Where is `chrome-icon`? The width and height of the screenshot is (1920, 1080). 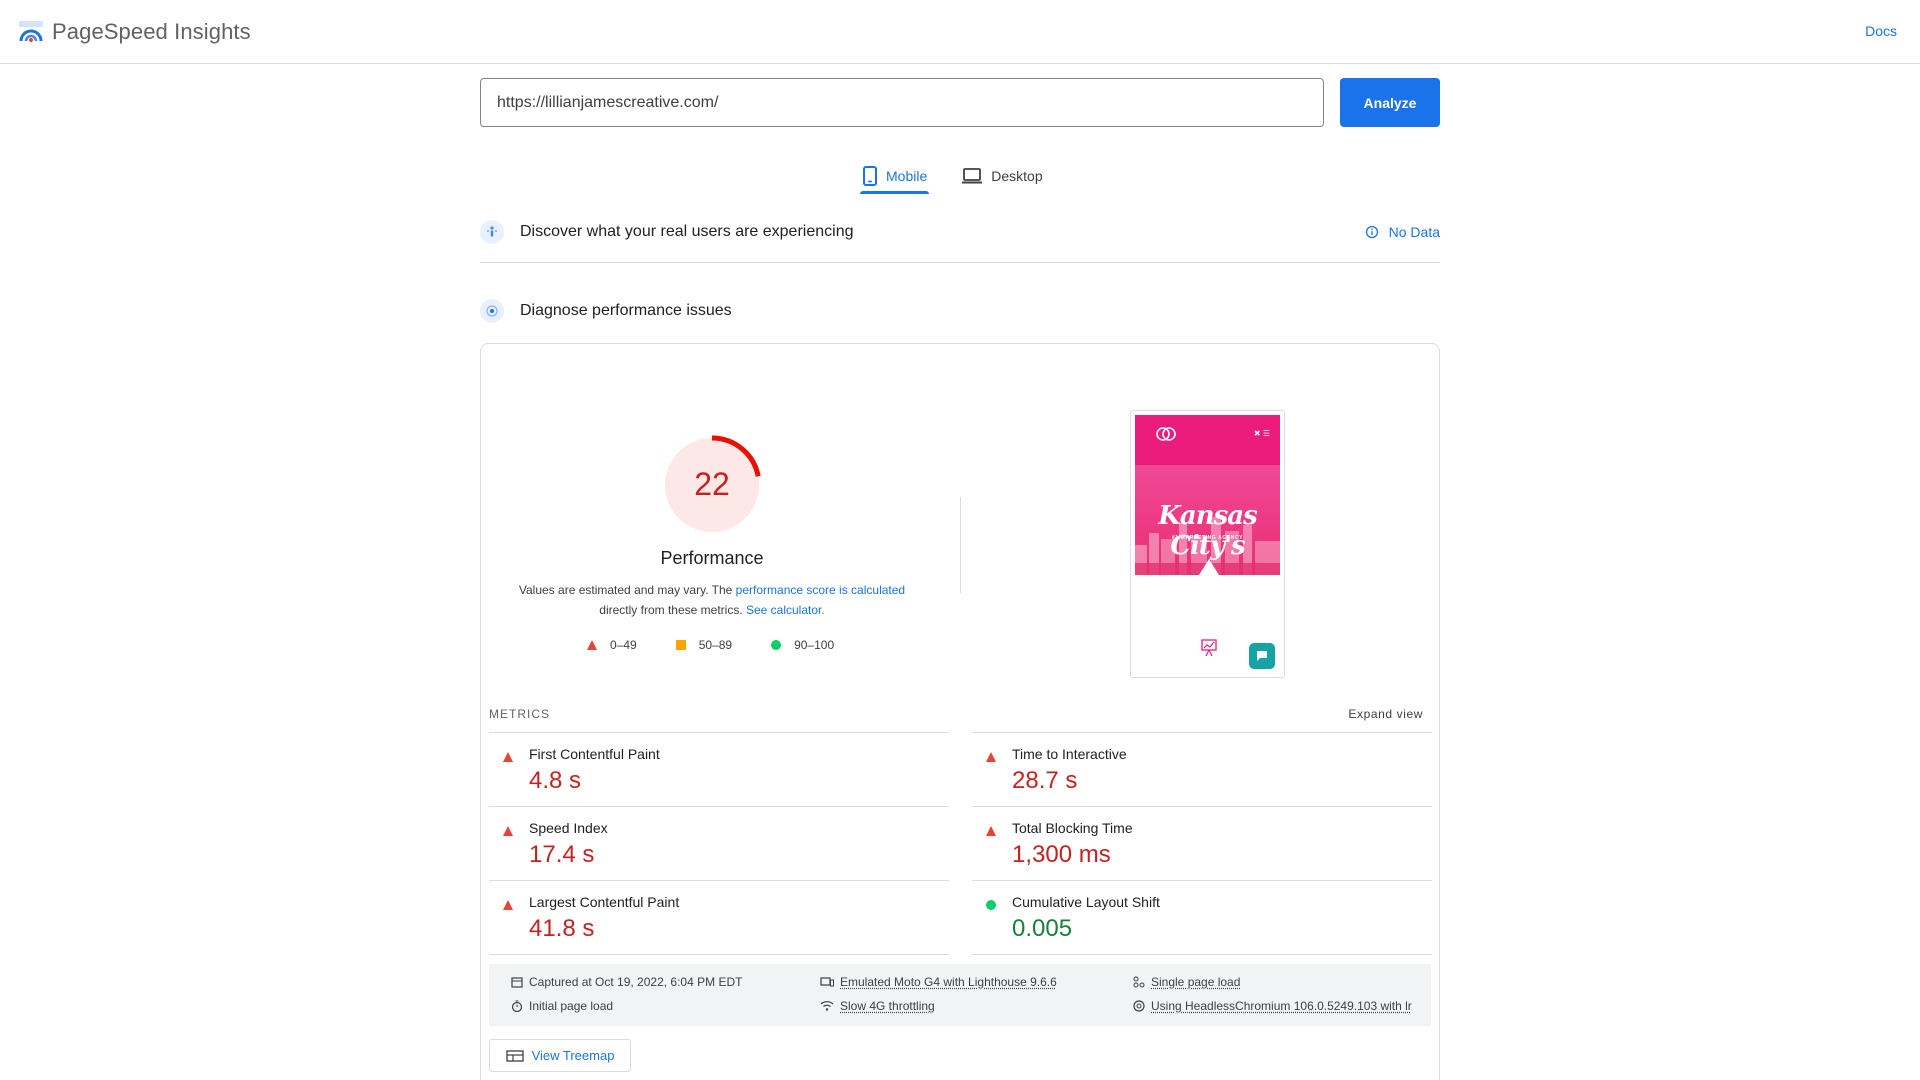
chrome-icon is located at coordinates (1139, 1006).